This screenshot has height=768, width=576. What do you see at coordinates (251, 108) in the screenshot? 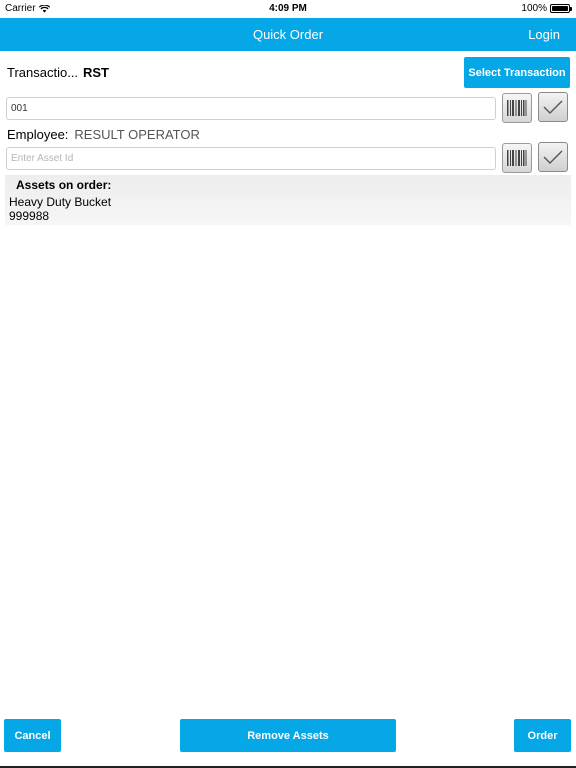
I see `employee-id-input` at bounding box center [251, 108].